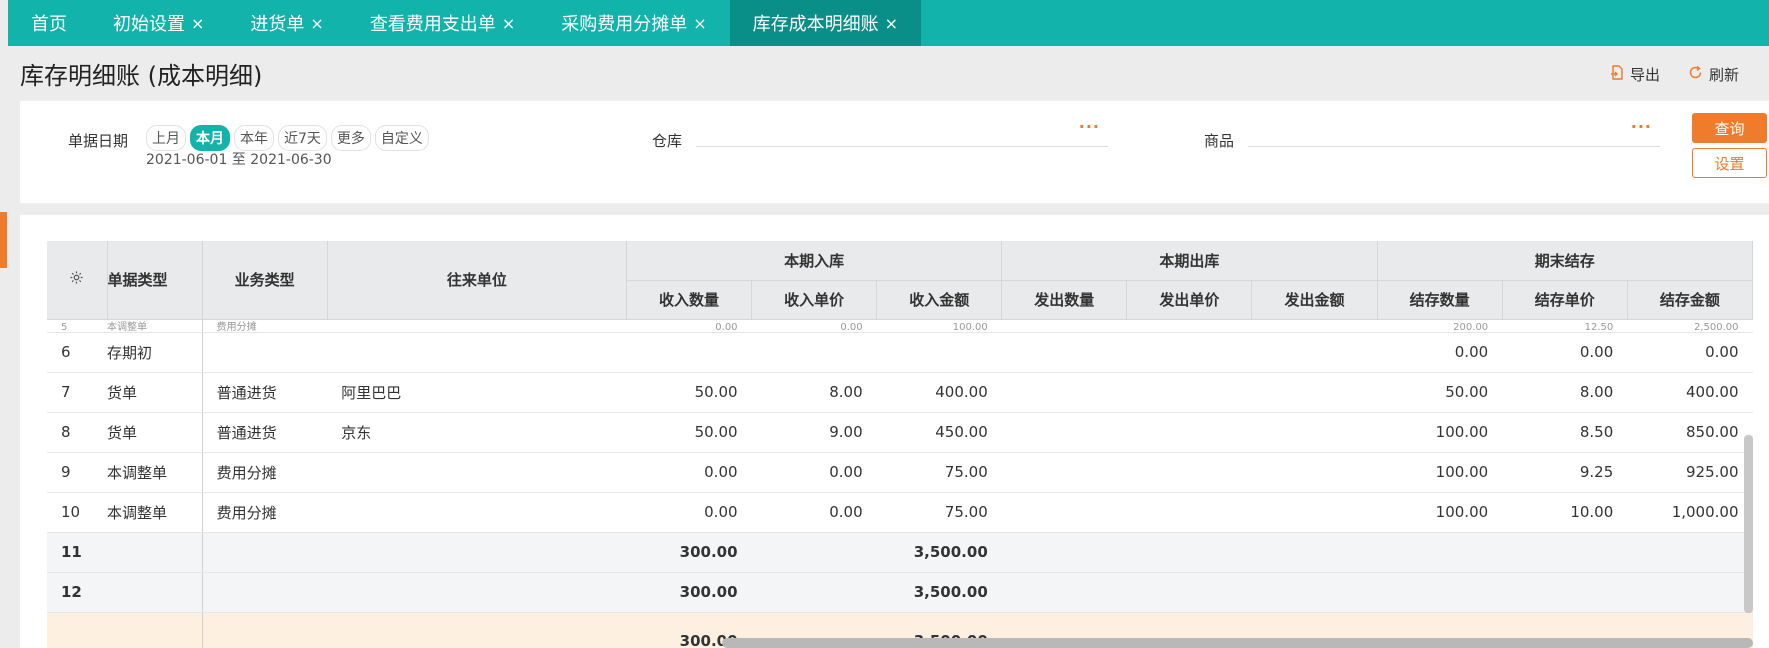 This screenshot has width=1769, height=648. Describe the element at coordinates (1748, 524) in the screenshot. I see `vertical-scrollbar` at that location.